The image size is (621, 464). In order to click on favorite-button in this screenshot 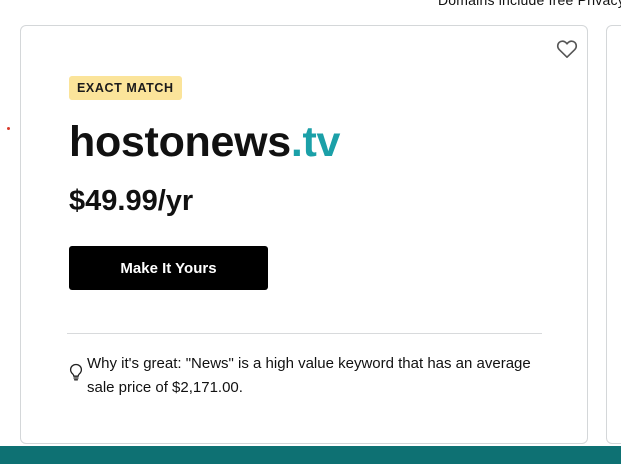, I will do `click(567, 49)`.